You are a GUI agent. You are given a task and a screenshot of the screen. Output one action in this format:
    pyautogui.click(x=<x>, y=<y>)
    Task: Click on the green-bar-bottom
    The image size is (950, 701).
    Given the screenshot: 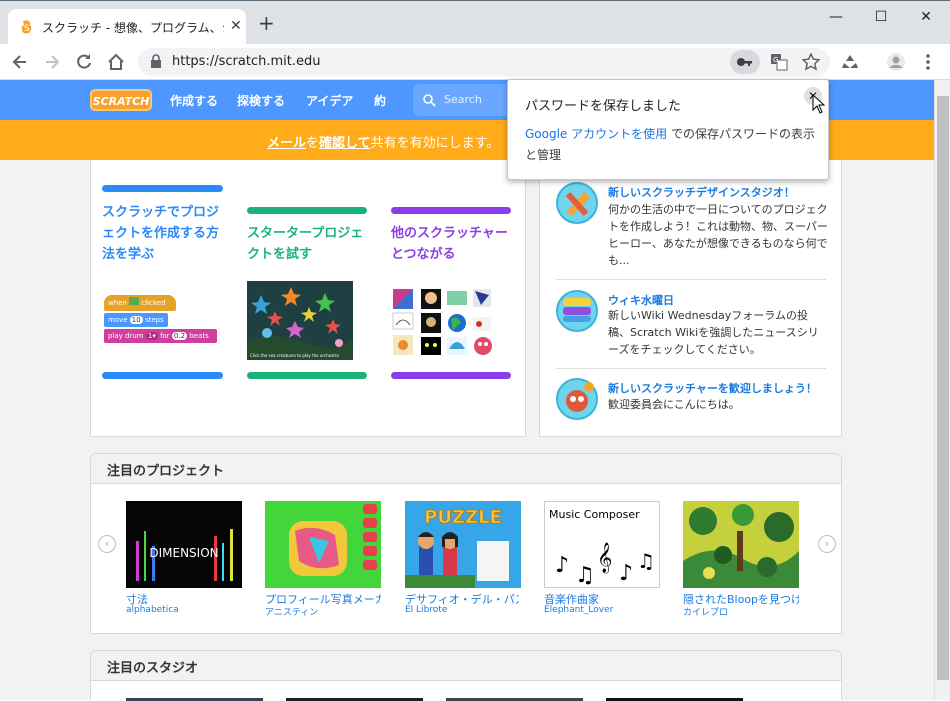 What is the action you would take?
    pyautogui.click(x=307, y=375)
    